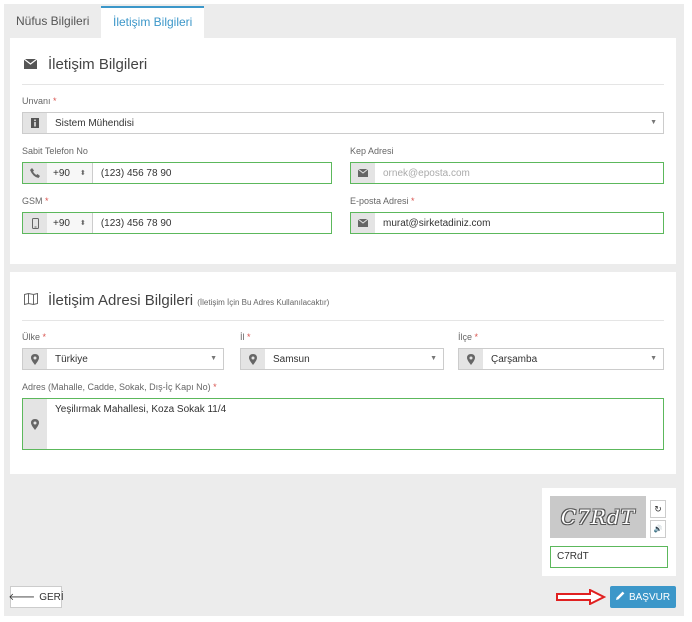 The height and width of the screenshot is (622, 692). Describe the element at coordinates (598, 517) in the screenshot. I see `captcha-image: C7RdT` at that location.